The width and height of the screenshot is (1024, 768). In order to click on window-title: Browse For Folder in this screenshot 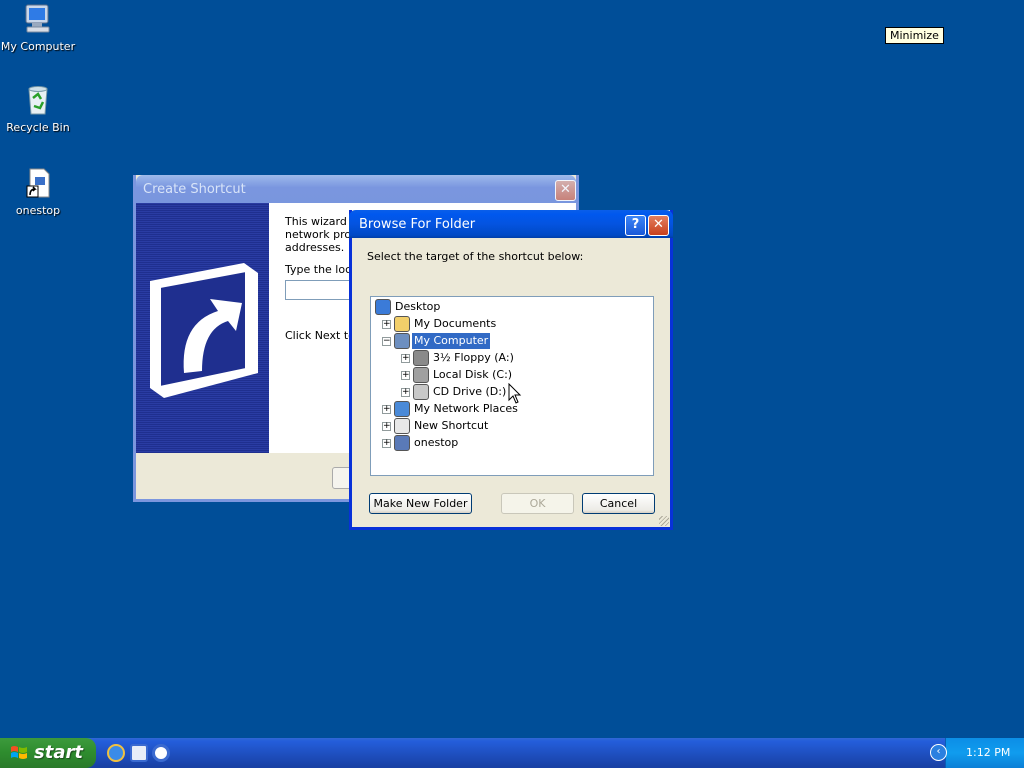, I will do `click(417, 224)`.